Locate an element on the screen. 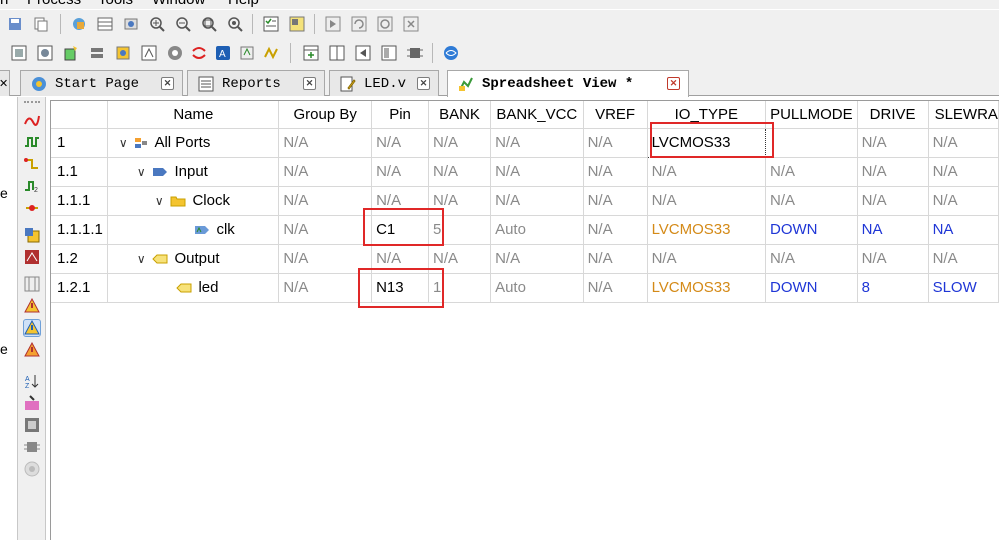 The image size is (999, 540). menu-item-tools: Tools is located at coordinates (115, 4).